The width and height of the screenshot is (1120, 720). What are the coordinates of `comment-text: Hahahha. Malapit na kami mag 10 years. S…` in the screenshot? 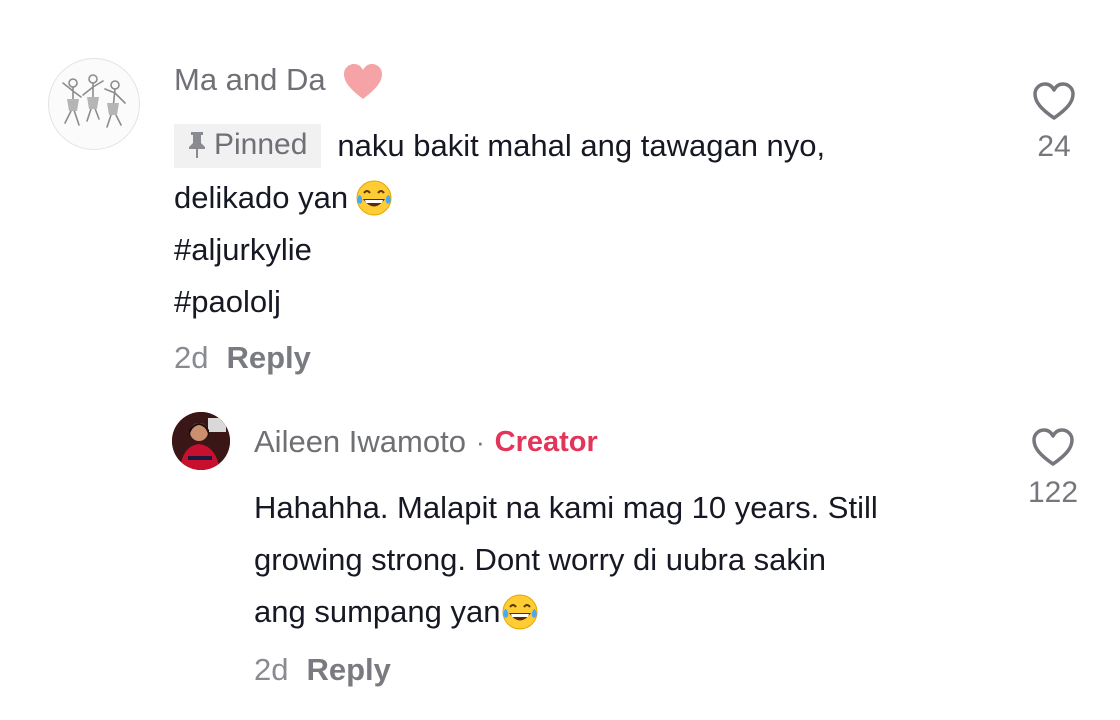 It's located at (614, 560).